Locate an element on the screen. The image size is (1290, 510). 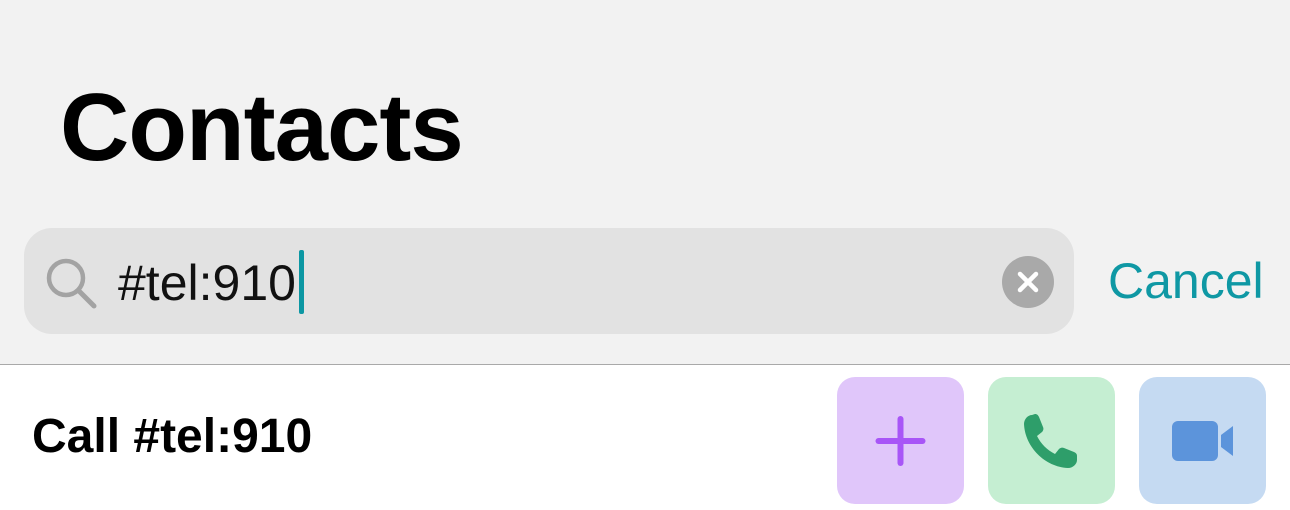
plus-icon is located at coordinates (900, 441).